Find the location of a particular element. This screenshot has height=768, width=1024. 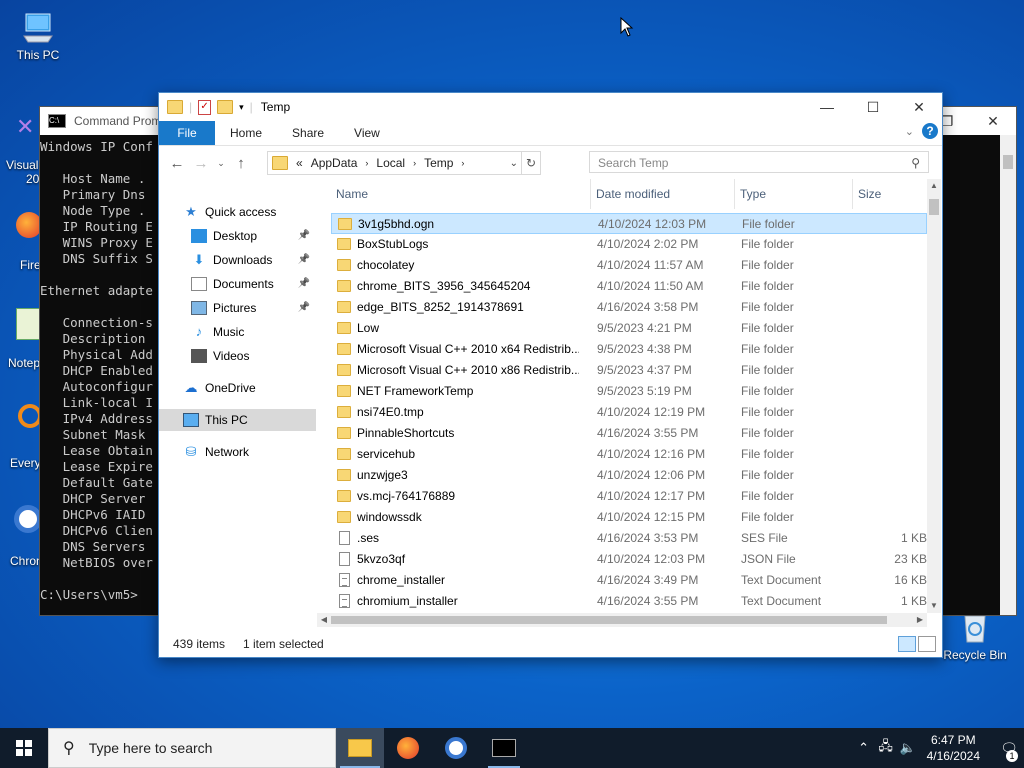

desktop-partial-notepad: Notep is located at coordinates (24, 363).